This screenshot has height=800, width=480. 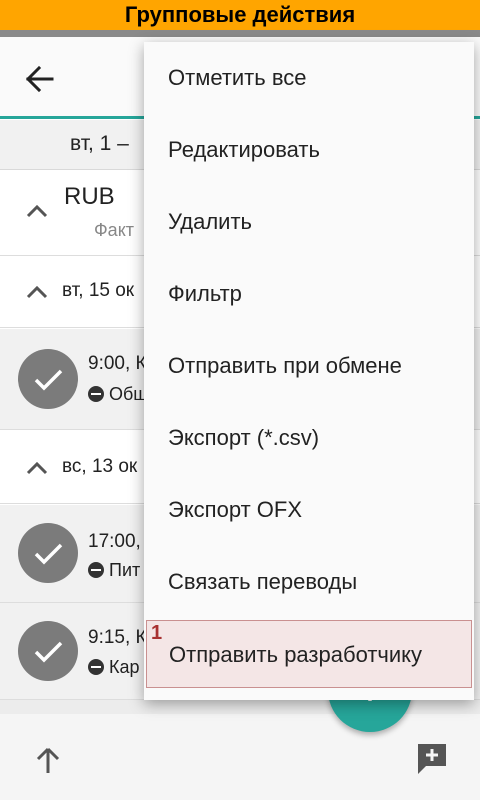 I want to click on category-label: Общ, so click(x=129, y=394).